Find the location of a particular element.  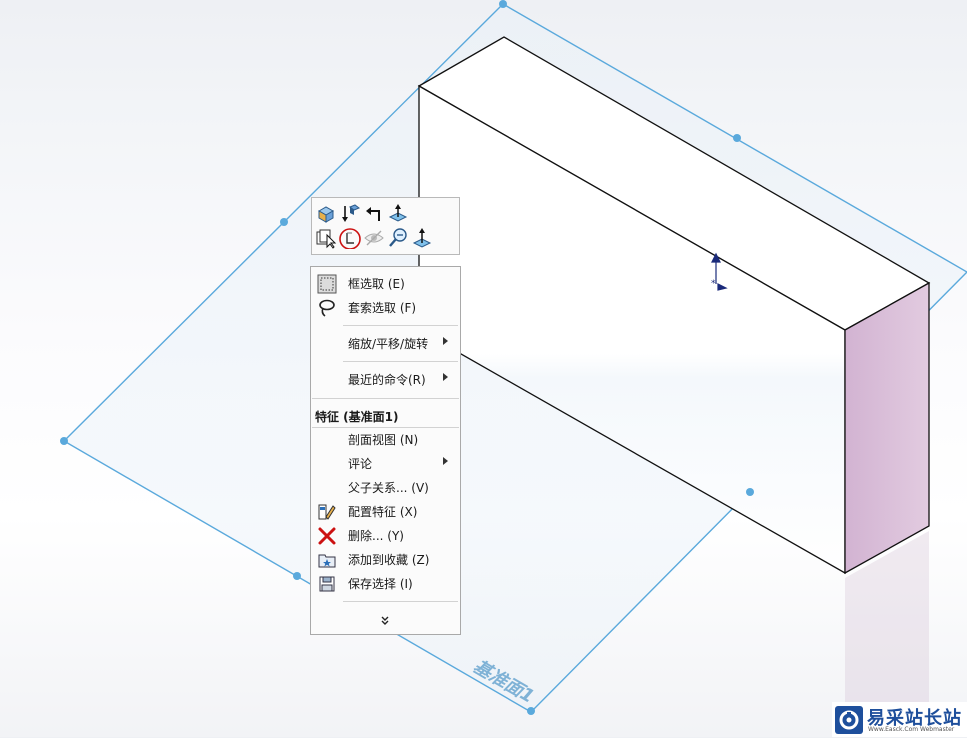

menu-item-label: 套索选取 (F) is located at coordinates (382, 308).